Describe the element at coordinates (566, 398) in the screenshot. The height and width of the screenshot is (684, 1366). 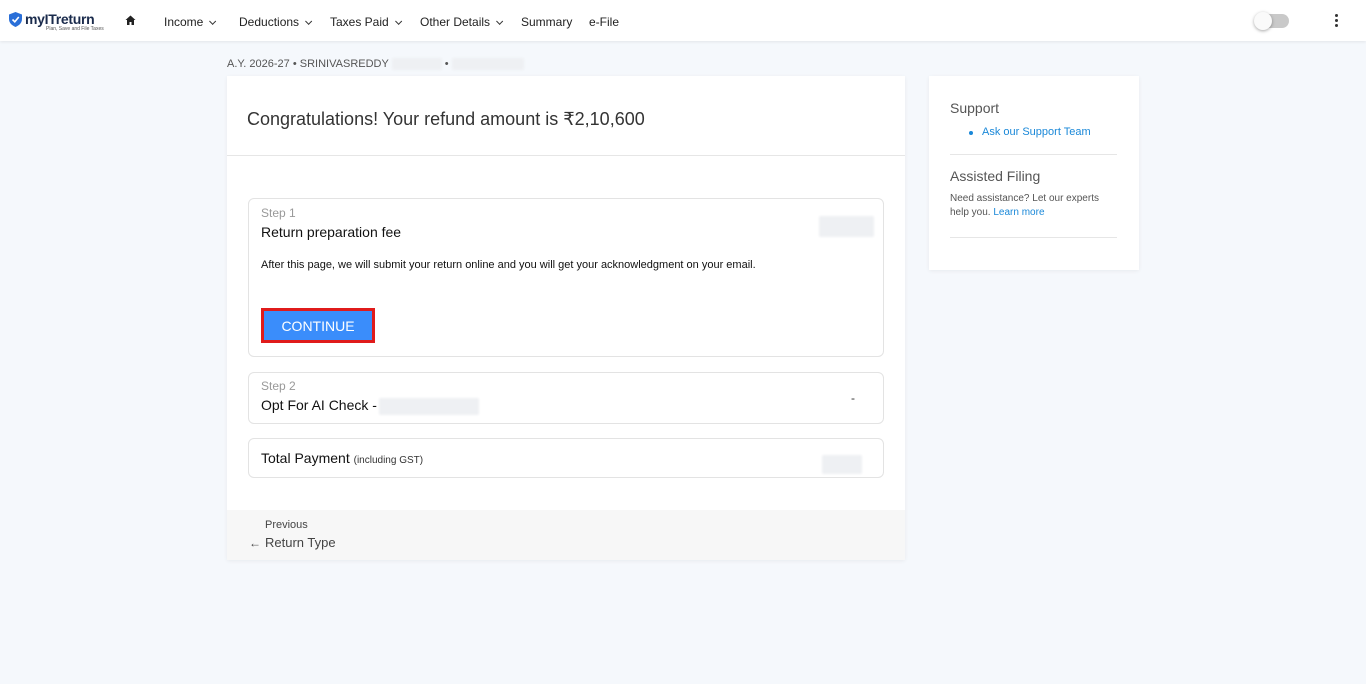
I see `step-2-card: Step 2 Opt For AI Check - -` at that location.